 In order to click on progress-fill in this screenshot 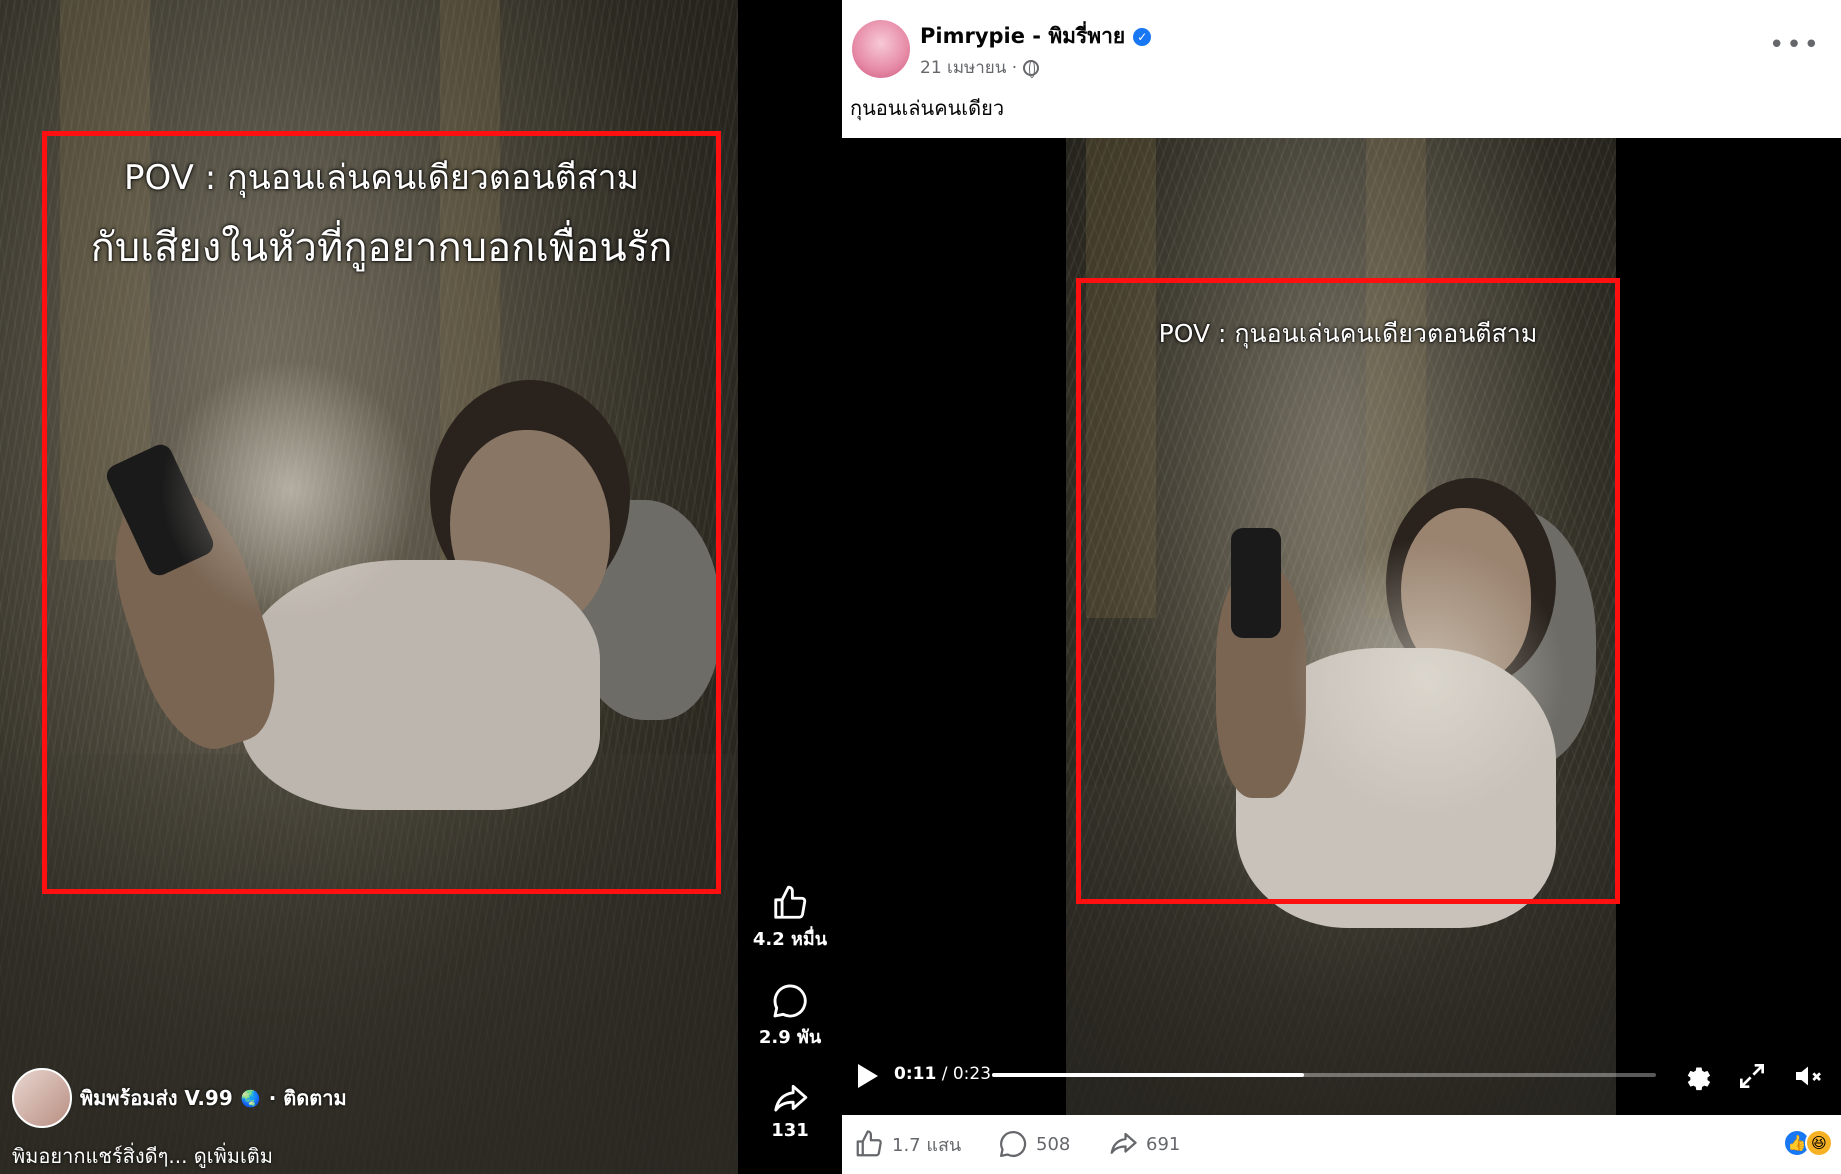, I will do `click(1148, 1075)`.